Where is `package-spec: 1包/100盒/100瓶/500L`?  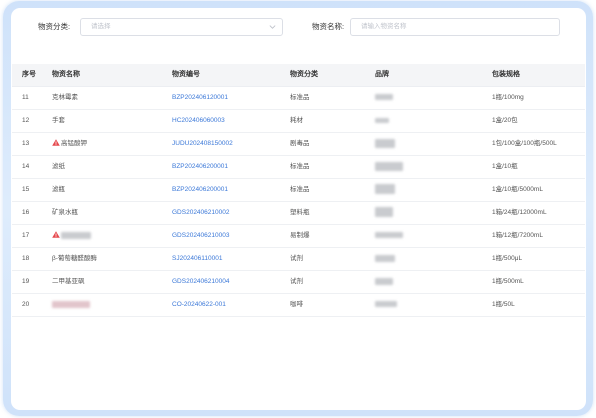
package-spec: 1包/100盒/100瓶/500L is located at coordinates (524, 143).